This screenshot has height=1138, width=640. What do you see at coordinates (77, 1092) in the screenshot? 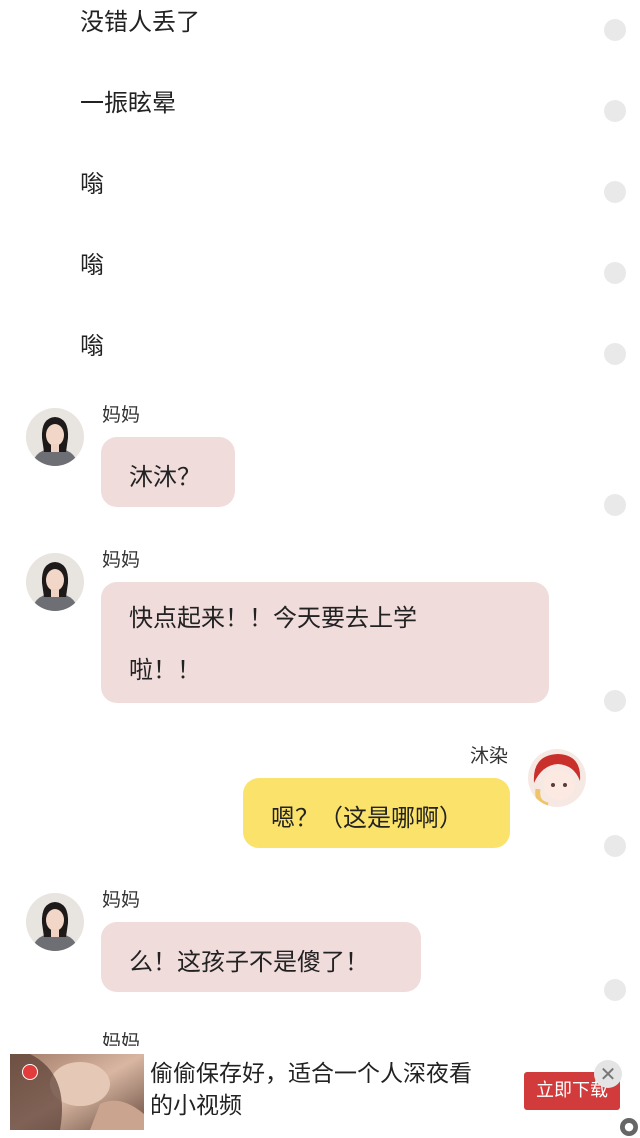
I see `ad-thumbnail` at bounding box center [77, 1092].